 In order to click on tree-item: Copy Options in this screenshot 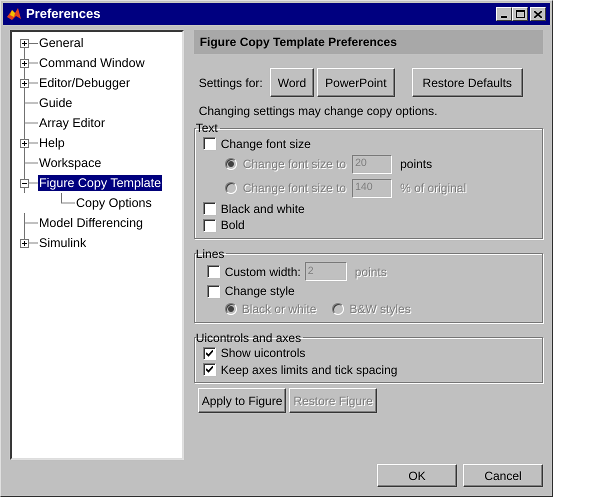, I will do `click(114, 203)`.